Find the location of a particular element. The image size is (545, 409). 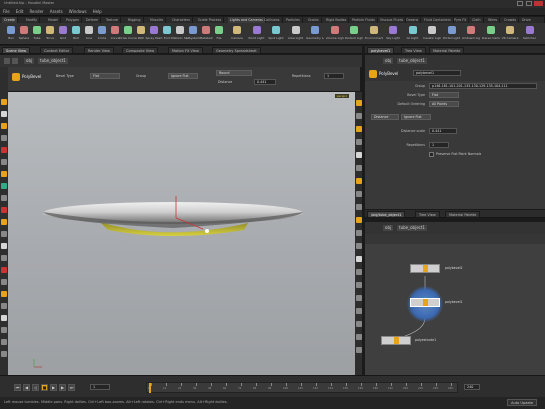

stop-button: ■ is located at coordinates (44, 387).